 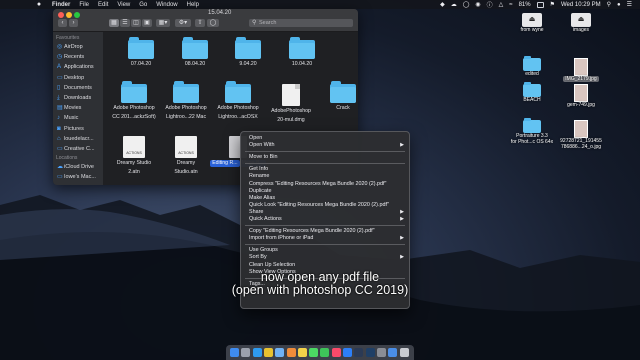 I want to click on desktop-item: ⏏ images, so click(x=581, y=23).